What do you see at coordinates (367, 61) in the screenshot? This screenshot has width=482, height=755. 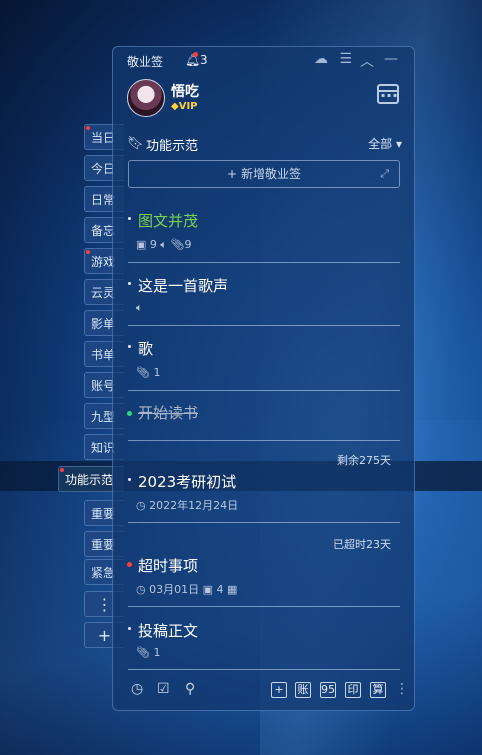 I see `collapse-icon: ︿` at bounding box center [367, 61].